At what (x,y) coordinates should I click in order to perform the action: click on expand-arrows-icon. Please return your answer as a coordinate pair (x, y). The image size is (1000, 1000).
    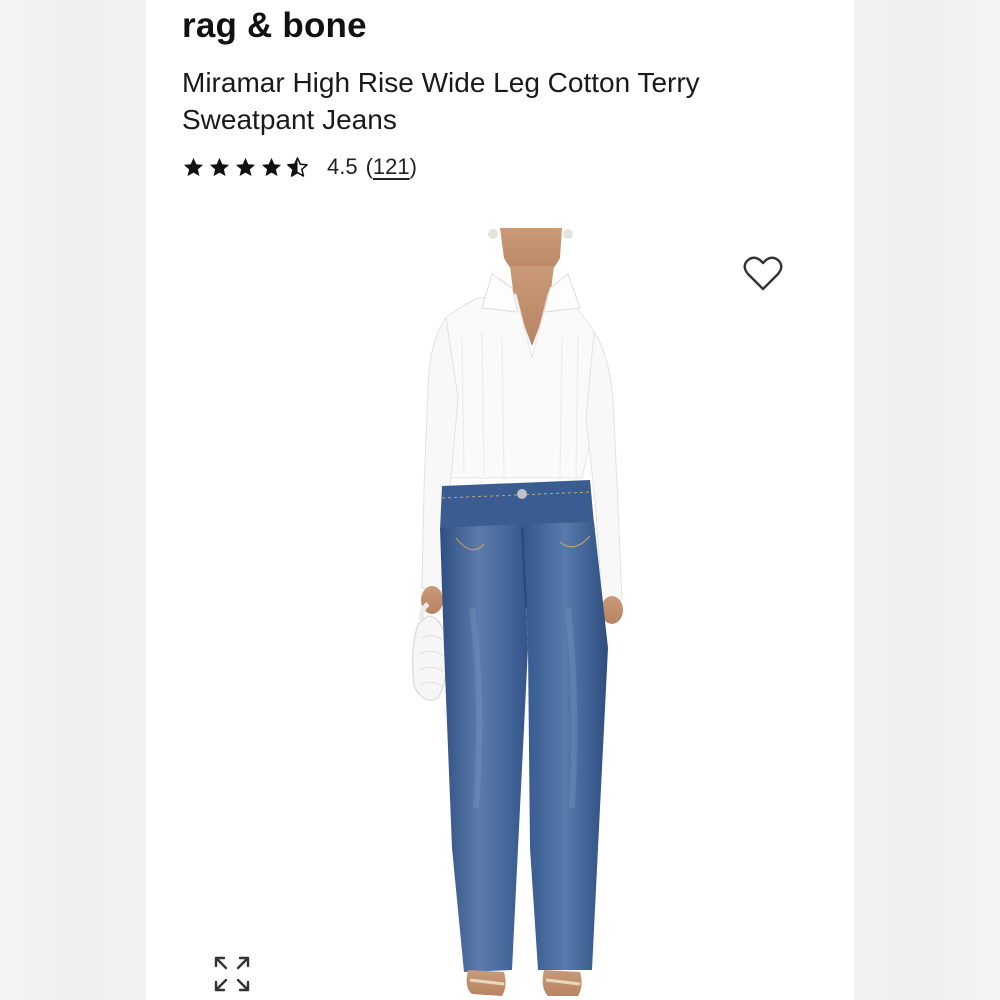
    Looking at the image, I should click on (232, 974).